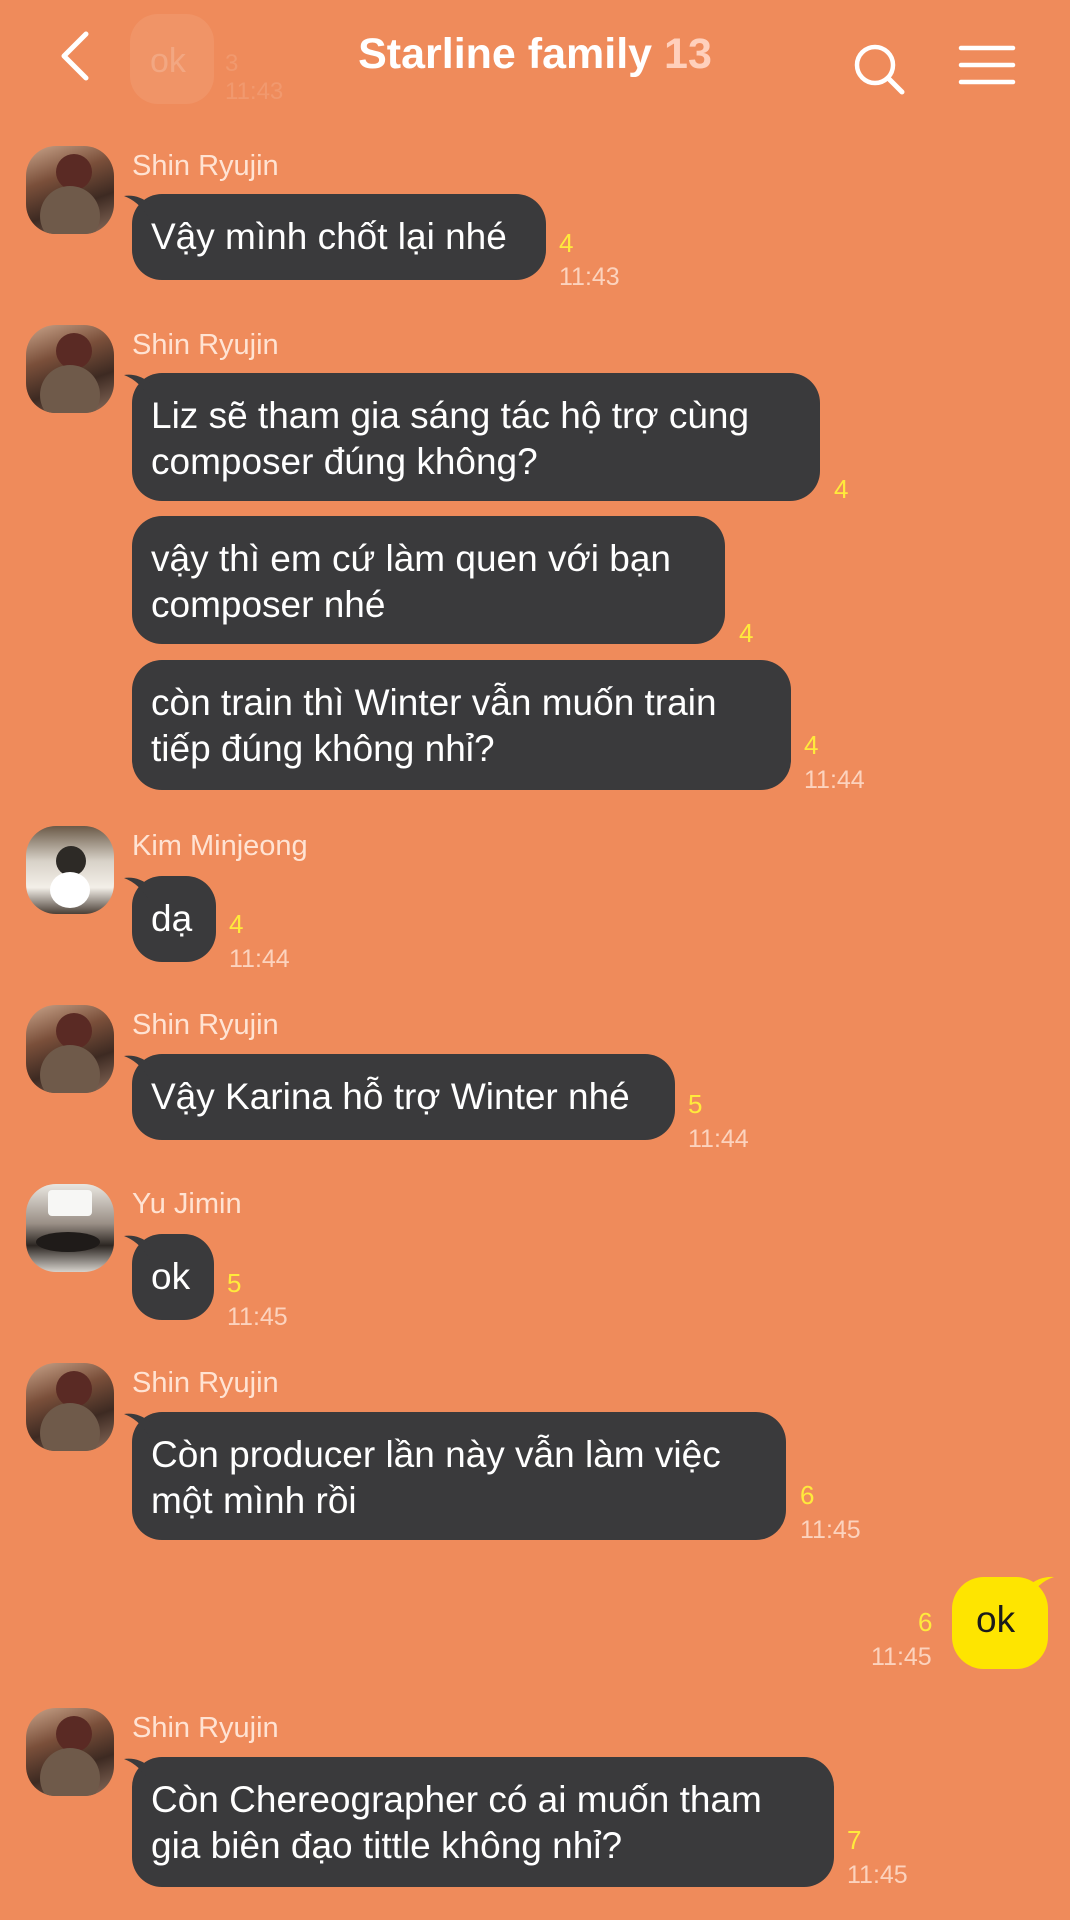 Image resolution: width=1070 pixels, height=1920 pixels. What do you see at coordinates (436, 1454) in the screenshot?
I see `message-text-line: Còn producer lần này vẫn làm việc` at bounding box center [436, 1454].